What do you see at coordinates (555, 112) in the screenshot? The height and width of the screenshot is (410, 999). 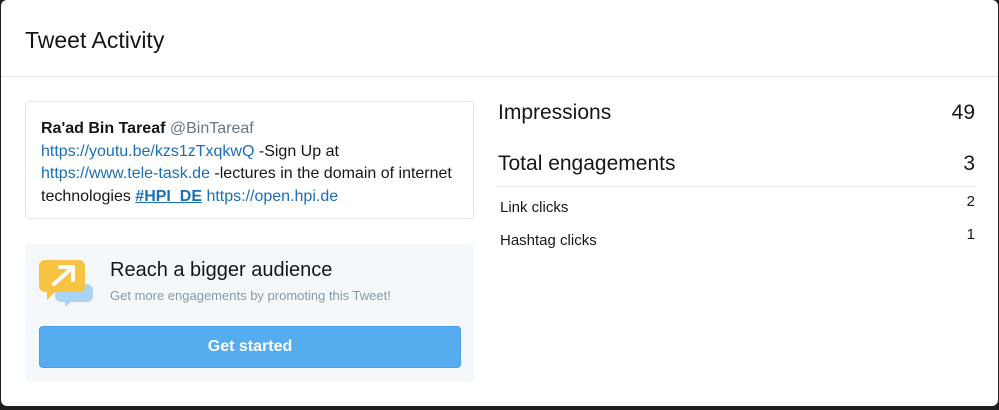 I see `impressions-label: Impressions` at bounding box center [555, 112].